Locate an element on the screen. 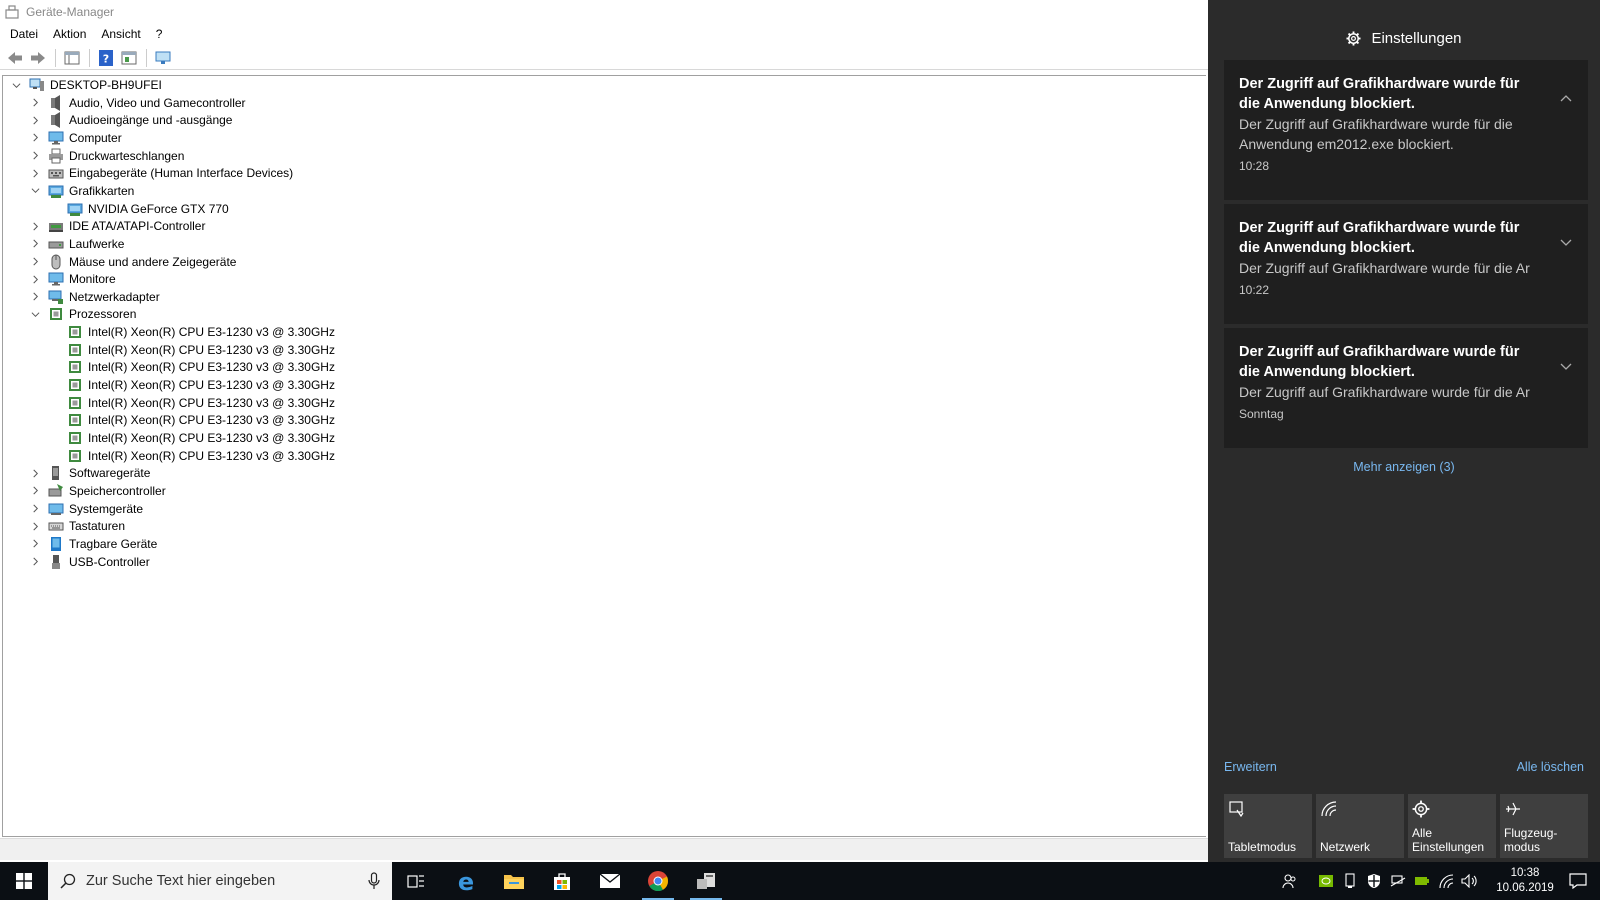  title-bar: Geräte-Manager is located at coordinates (605, 12).